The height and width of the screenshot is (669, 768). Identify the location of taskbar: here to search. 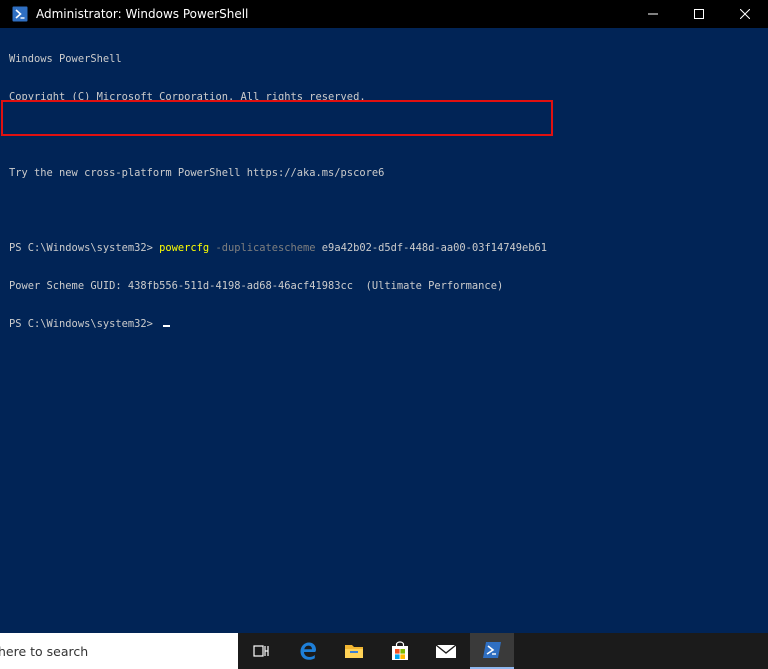
(384, 651).